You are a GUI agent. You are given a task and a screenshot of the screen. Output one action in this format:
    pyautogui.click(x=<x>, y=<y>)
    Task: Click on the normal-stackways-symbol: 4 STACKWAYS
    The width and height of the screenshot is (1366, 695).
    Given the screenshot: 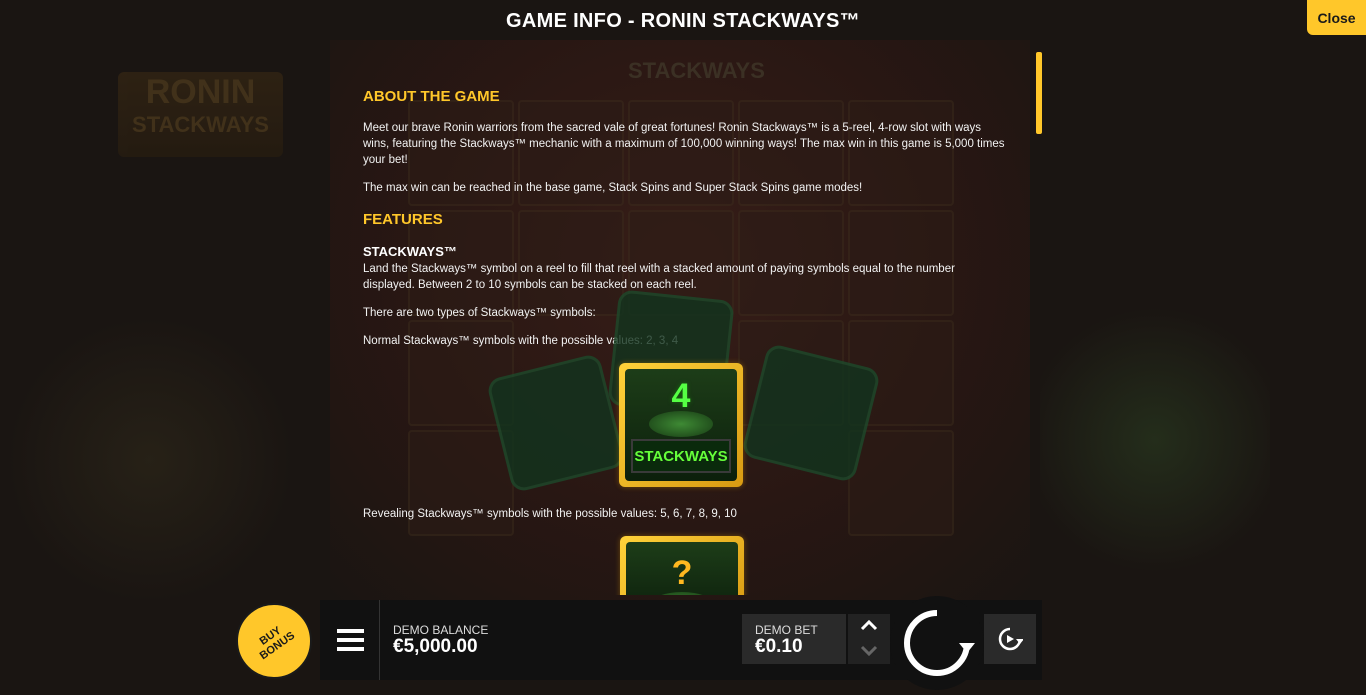 What is the action you would take?
    pyautogui.click(x=681, y=425)
    